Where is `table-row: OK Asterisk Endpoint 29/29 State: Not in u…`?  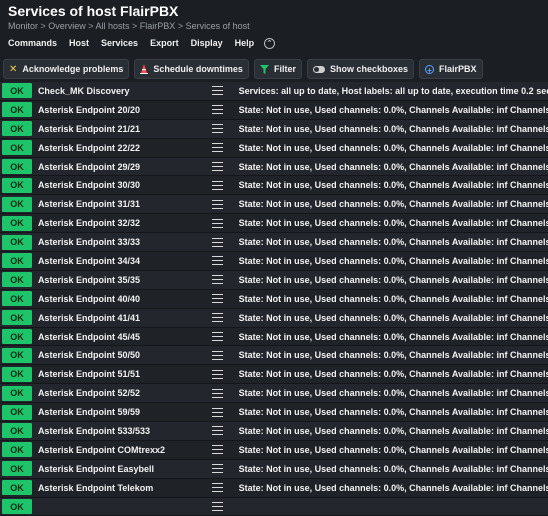 table-row: OK Asterisk Endpoint 29/29 State: Not in u… is located at coordinates (274, 167).